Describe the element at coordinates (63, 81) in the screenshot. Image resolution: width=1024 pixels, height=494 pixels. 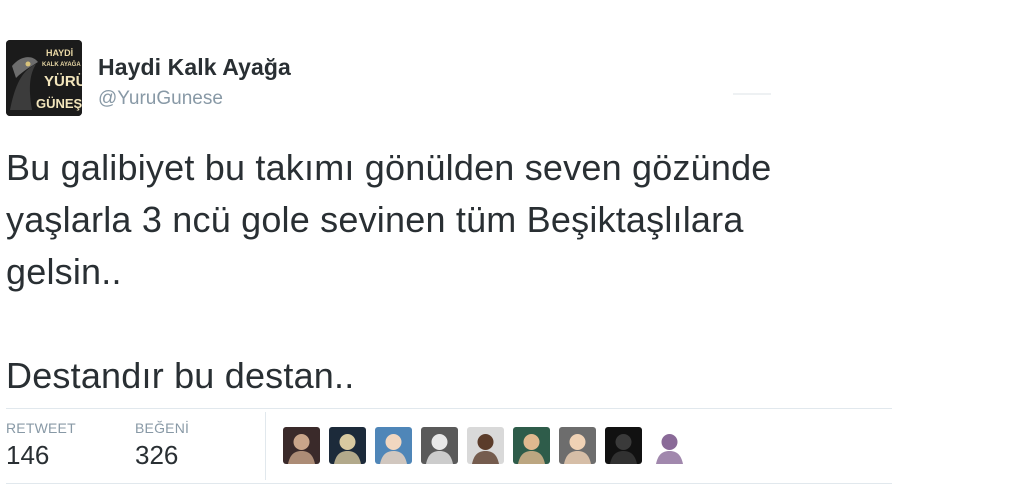
I see `avatar-text-3: YÜRÜ` at that location.